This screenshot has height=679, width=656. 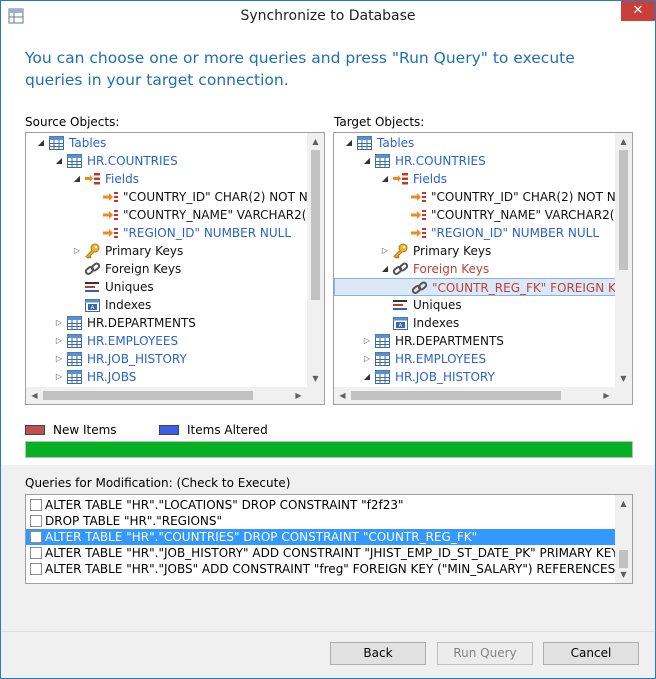 What do you see at coordinates (92, 179) in the screenshot?
I see `fields-icon` at bounding box center [92, 179].